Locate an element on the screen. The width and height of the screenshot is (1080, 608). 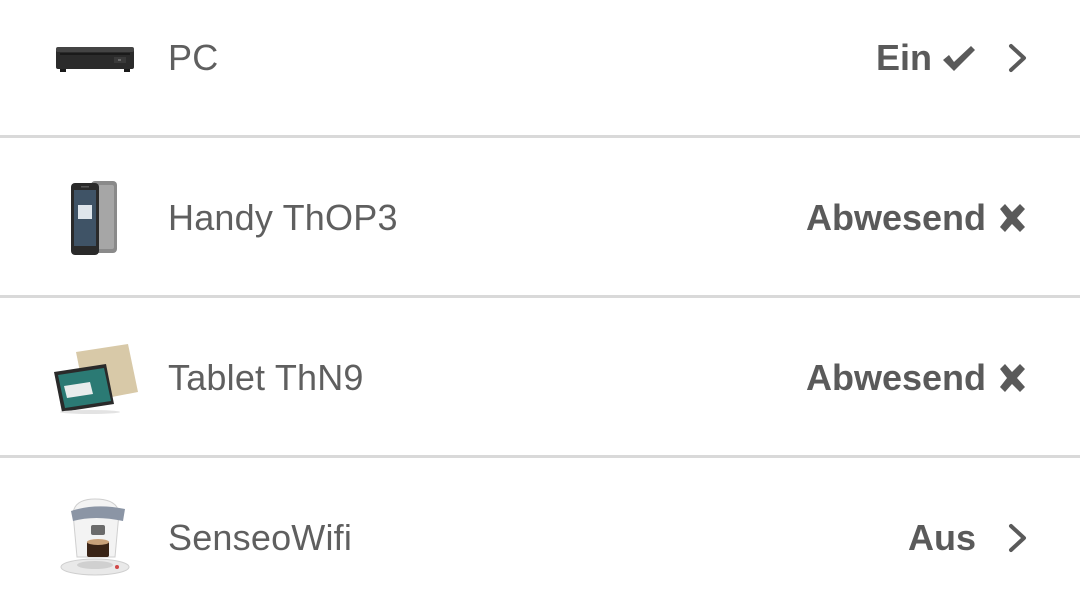
device-status: Ein is located at coordinates (903, 57).